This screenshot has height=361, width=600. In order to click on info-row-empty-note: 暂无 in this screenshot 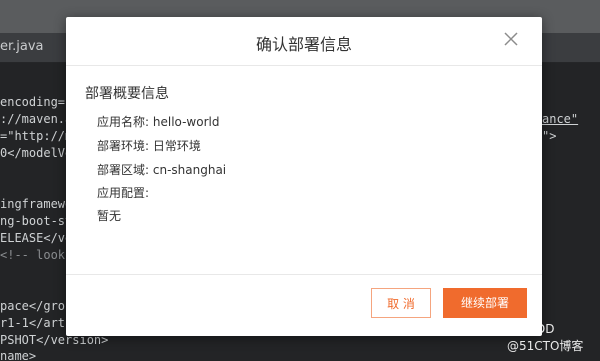, I will do `click(109, 215)`.